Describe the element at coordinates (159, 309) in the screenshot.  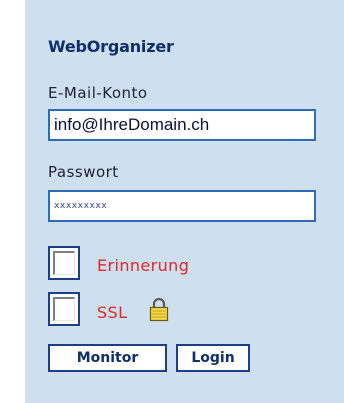
I see `lock-icon` at that location.